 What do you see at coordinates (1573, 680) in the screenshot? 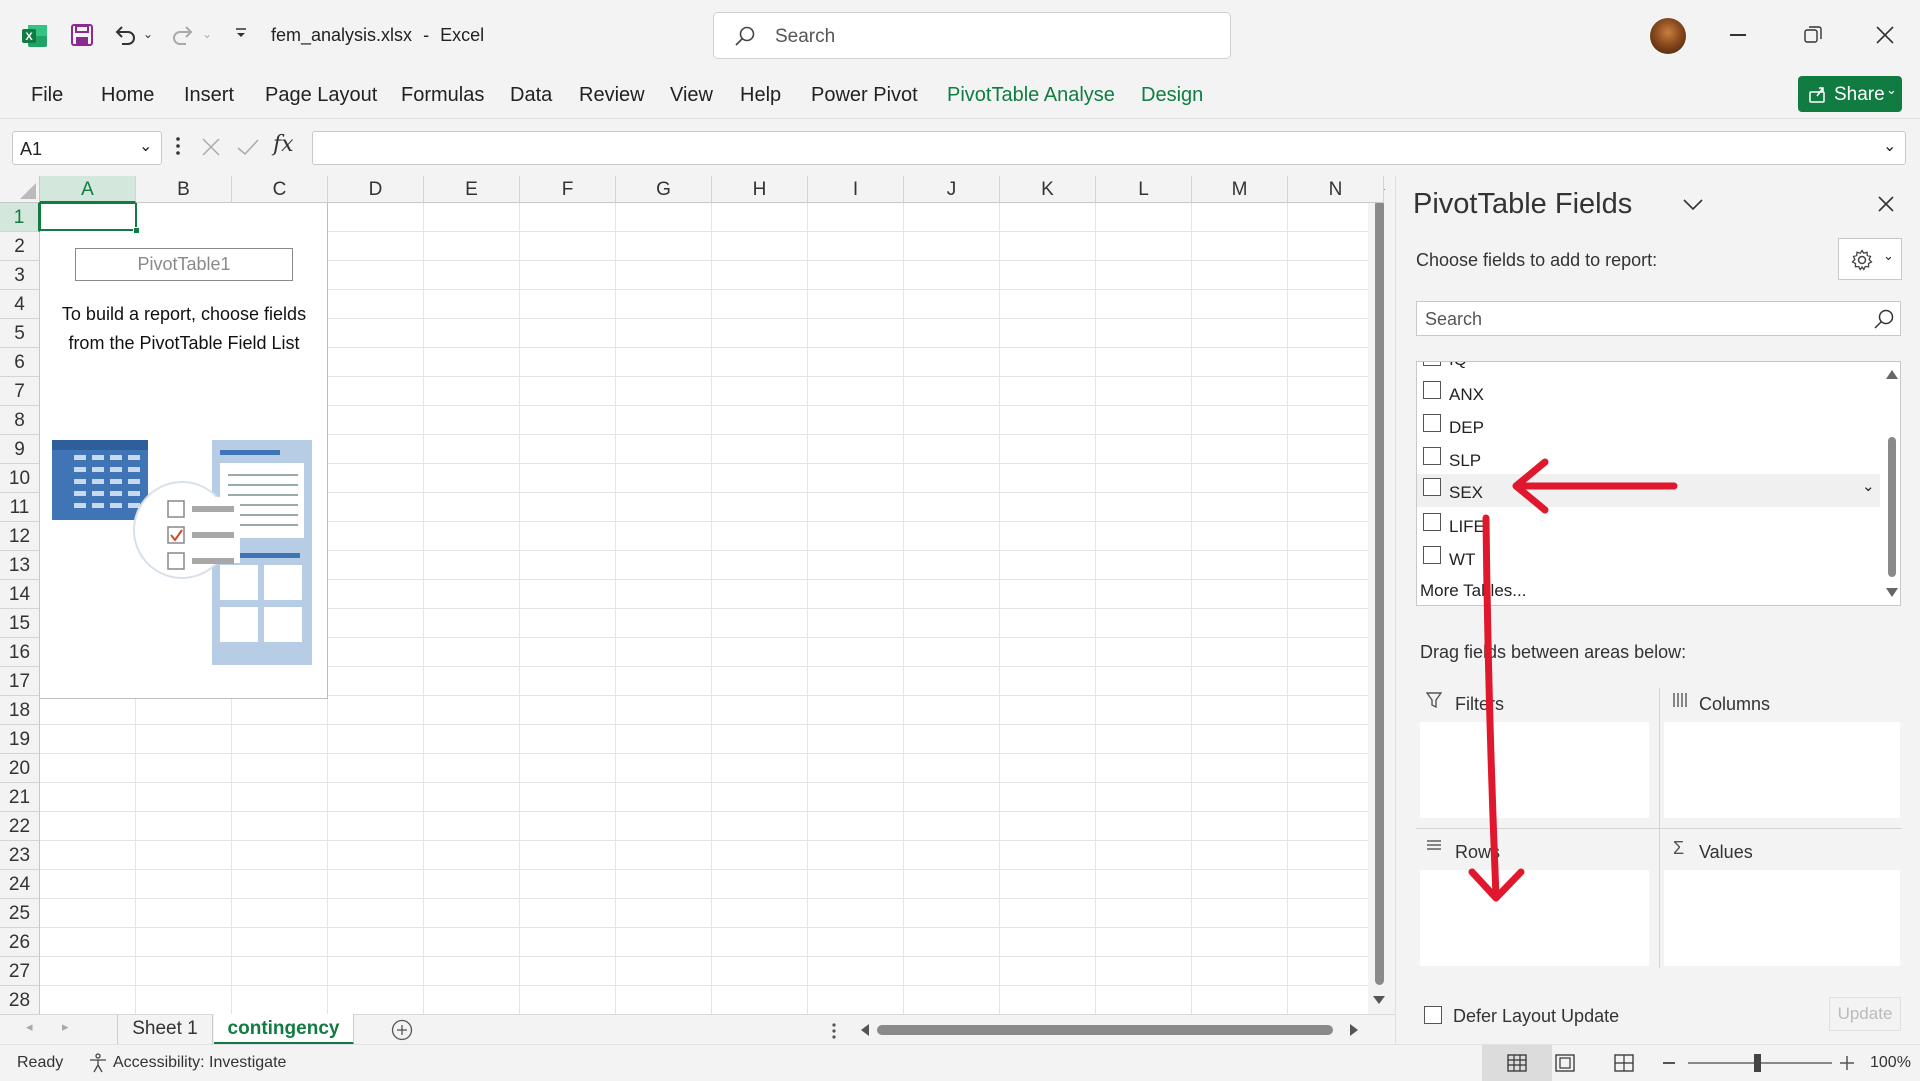
I see `annotation-arrows` at bounding box center [1573, 680].